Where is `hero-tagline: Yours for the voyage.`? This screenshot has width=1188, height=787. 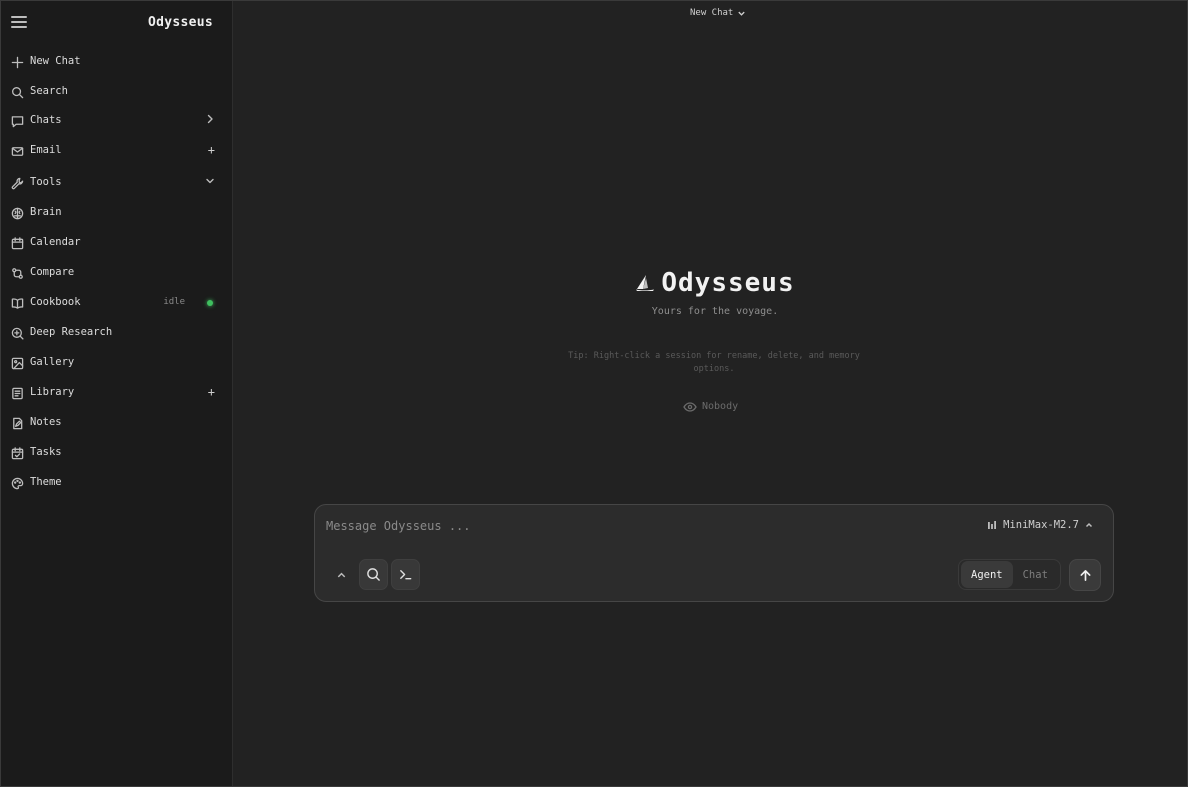 hero-tagline: Yours for the voyage. is located at coordinates (715, 311).